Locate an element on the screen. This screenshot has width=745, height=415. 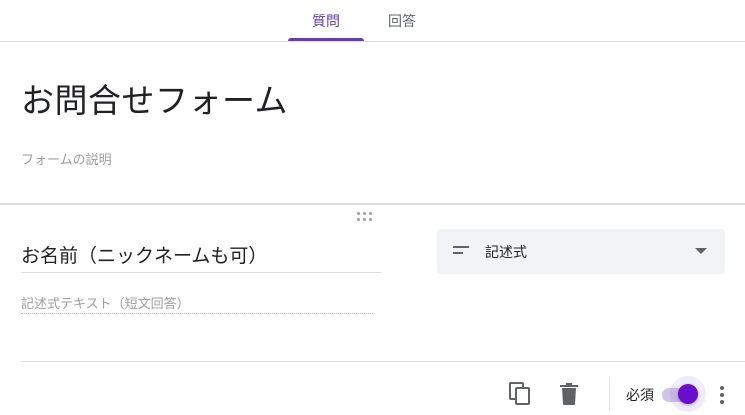
tab-responses-label: 回答 is located at coordinates (402, 21).